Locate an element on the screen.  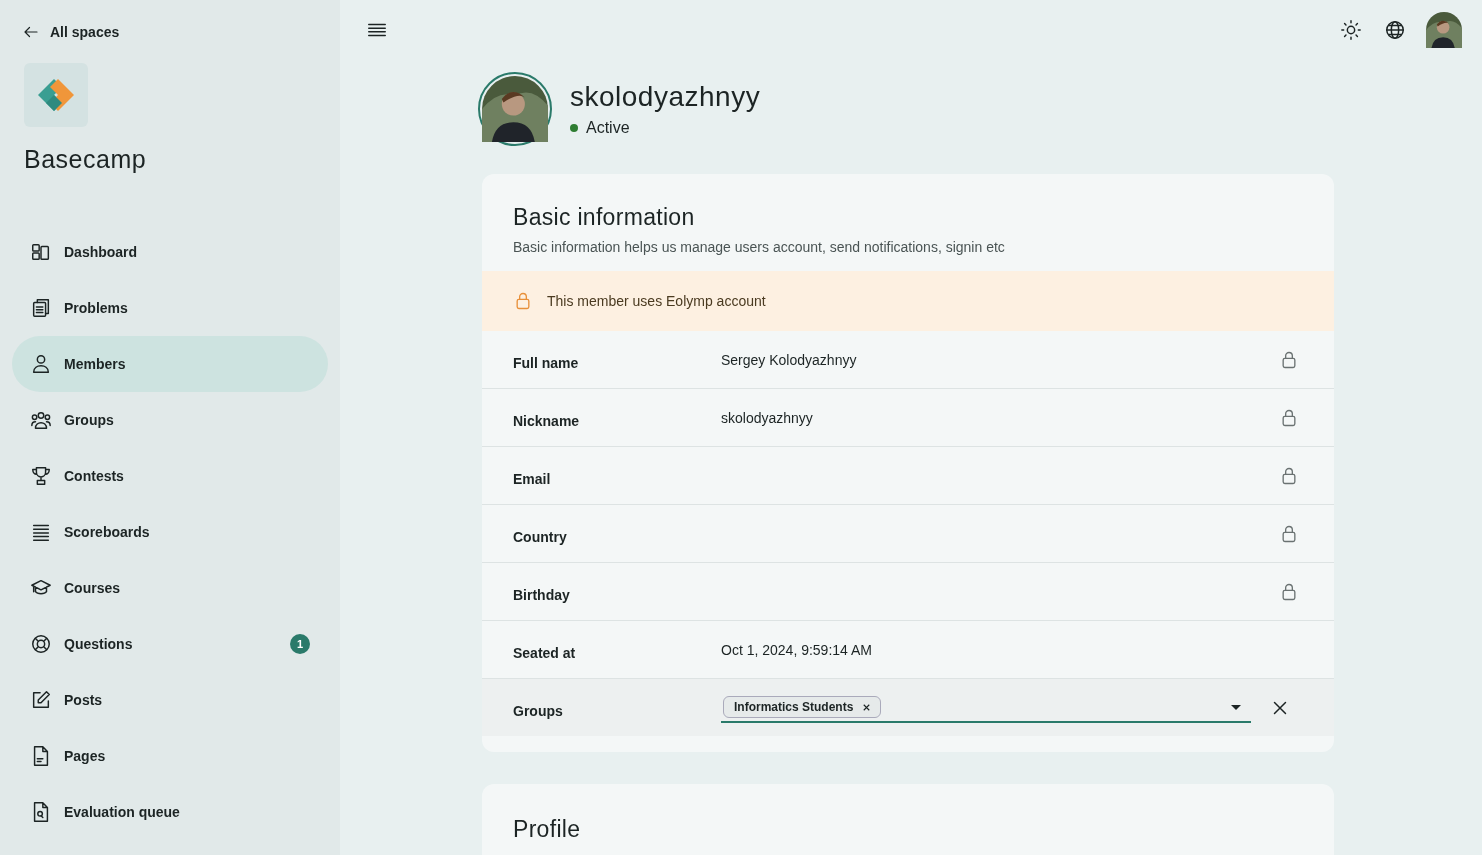
nav-item: Contests is located at coordinates (170, 476).